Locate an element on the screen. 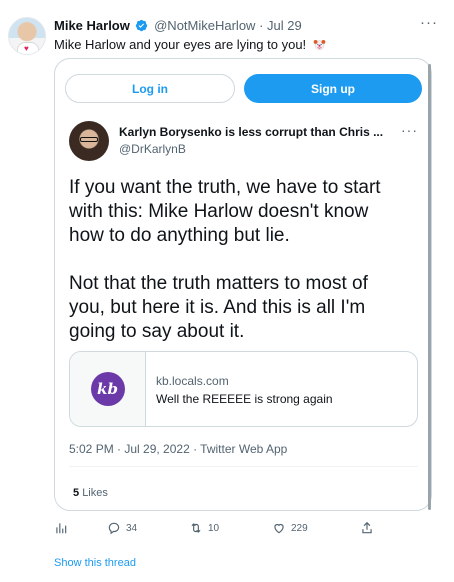 Image resolution: width=454 pixels, height=582 pixels. share-icon is located at coordinates (367, 527).